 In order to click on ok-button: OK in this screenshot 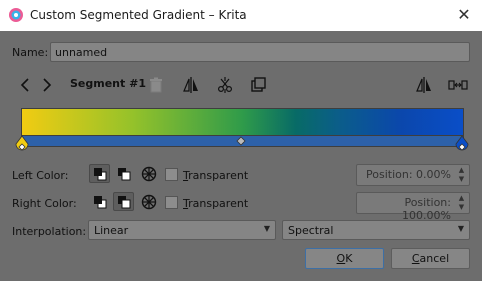, I will do `click(344, 258)`.